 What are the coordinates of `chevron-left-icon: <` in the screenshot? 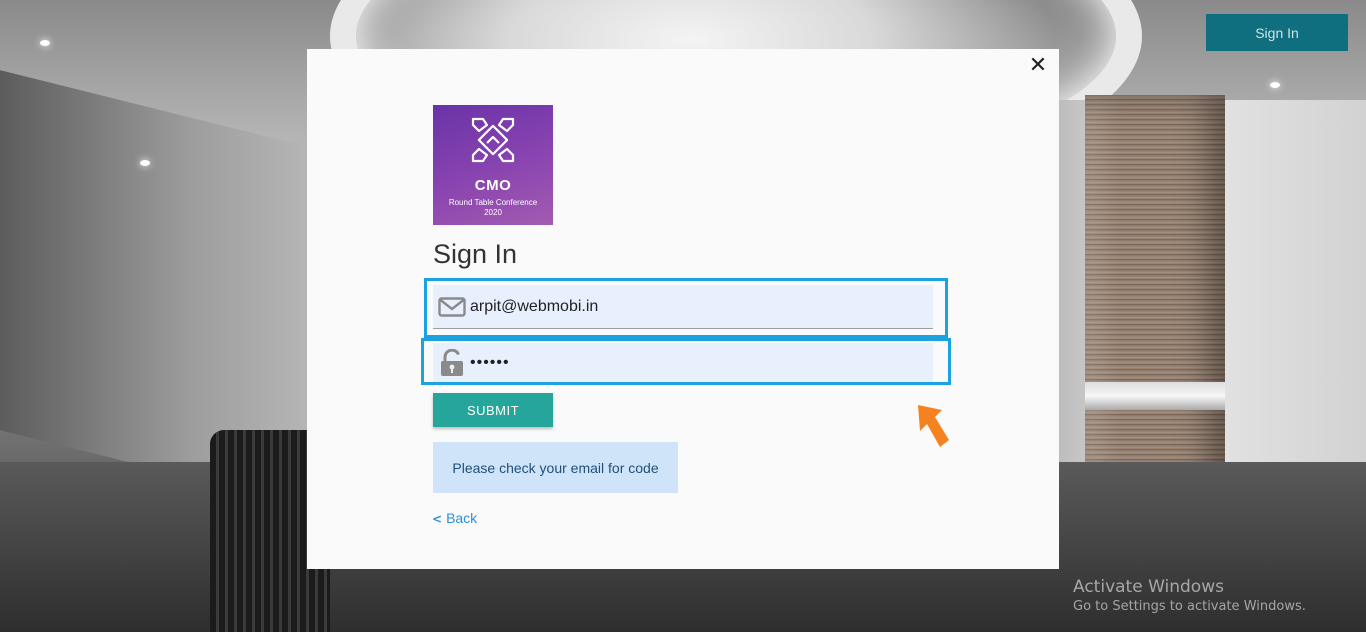 It's located at (437, 519).